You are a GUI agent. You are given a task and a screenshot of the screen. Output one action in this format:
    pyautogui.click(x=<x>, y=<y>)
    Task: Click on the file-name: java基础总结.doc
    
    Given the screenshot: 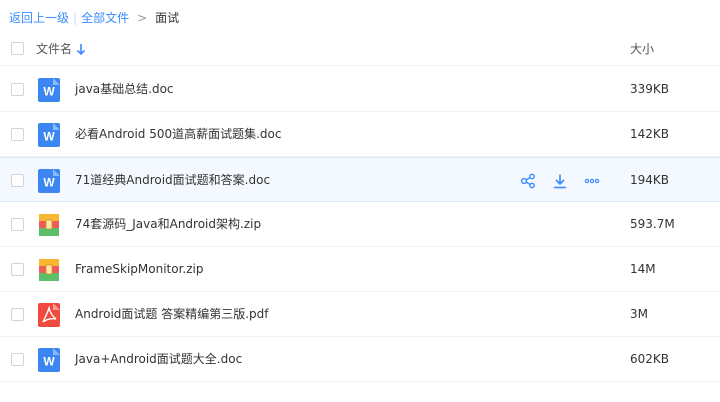 What is the action you would take?
    pyautogui.click(x=124, y=89)
    